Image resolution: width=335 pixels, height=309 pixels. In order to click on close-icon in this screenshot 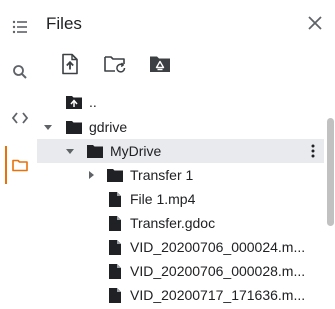, I will do `click(315, 23)`.